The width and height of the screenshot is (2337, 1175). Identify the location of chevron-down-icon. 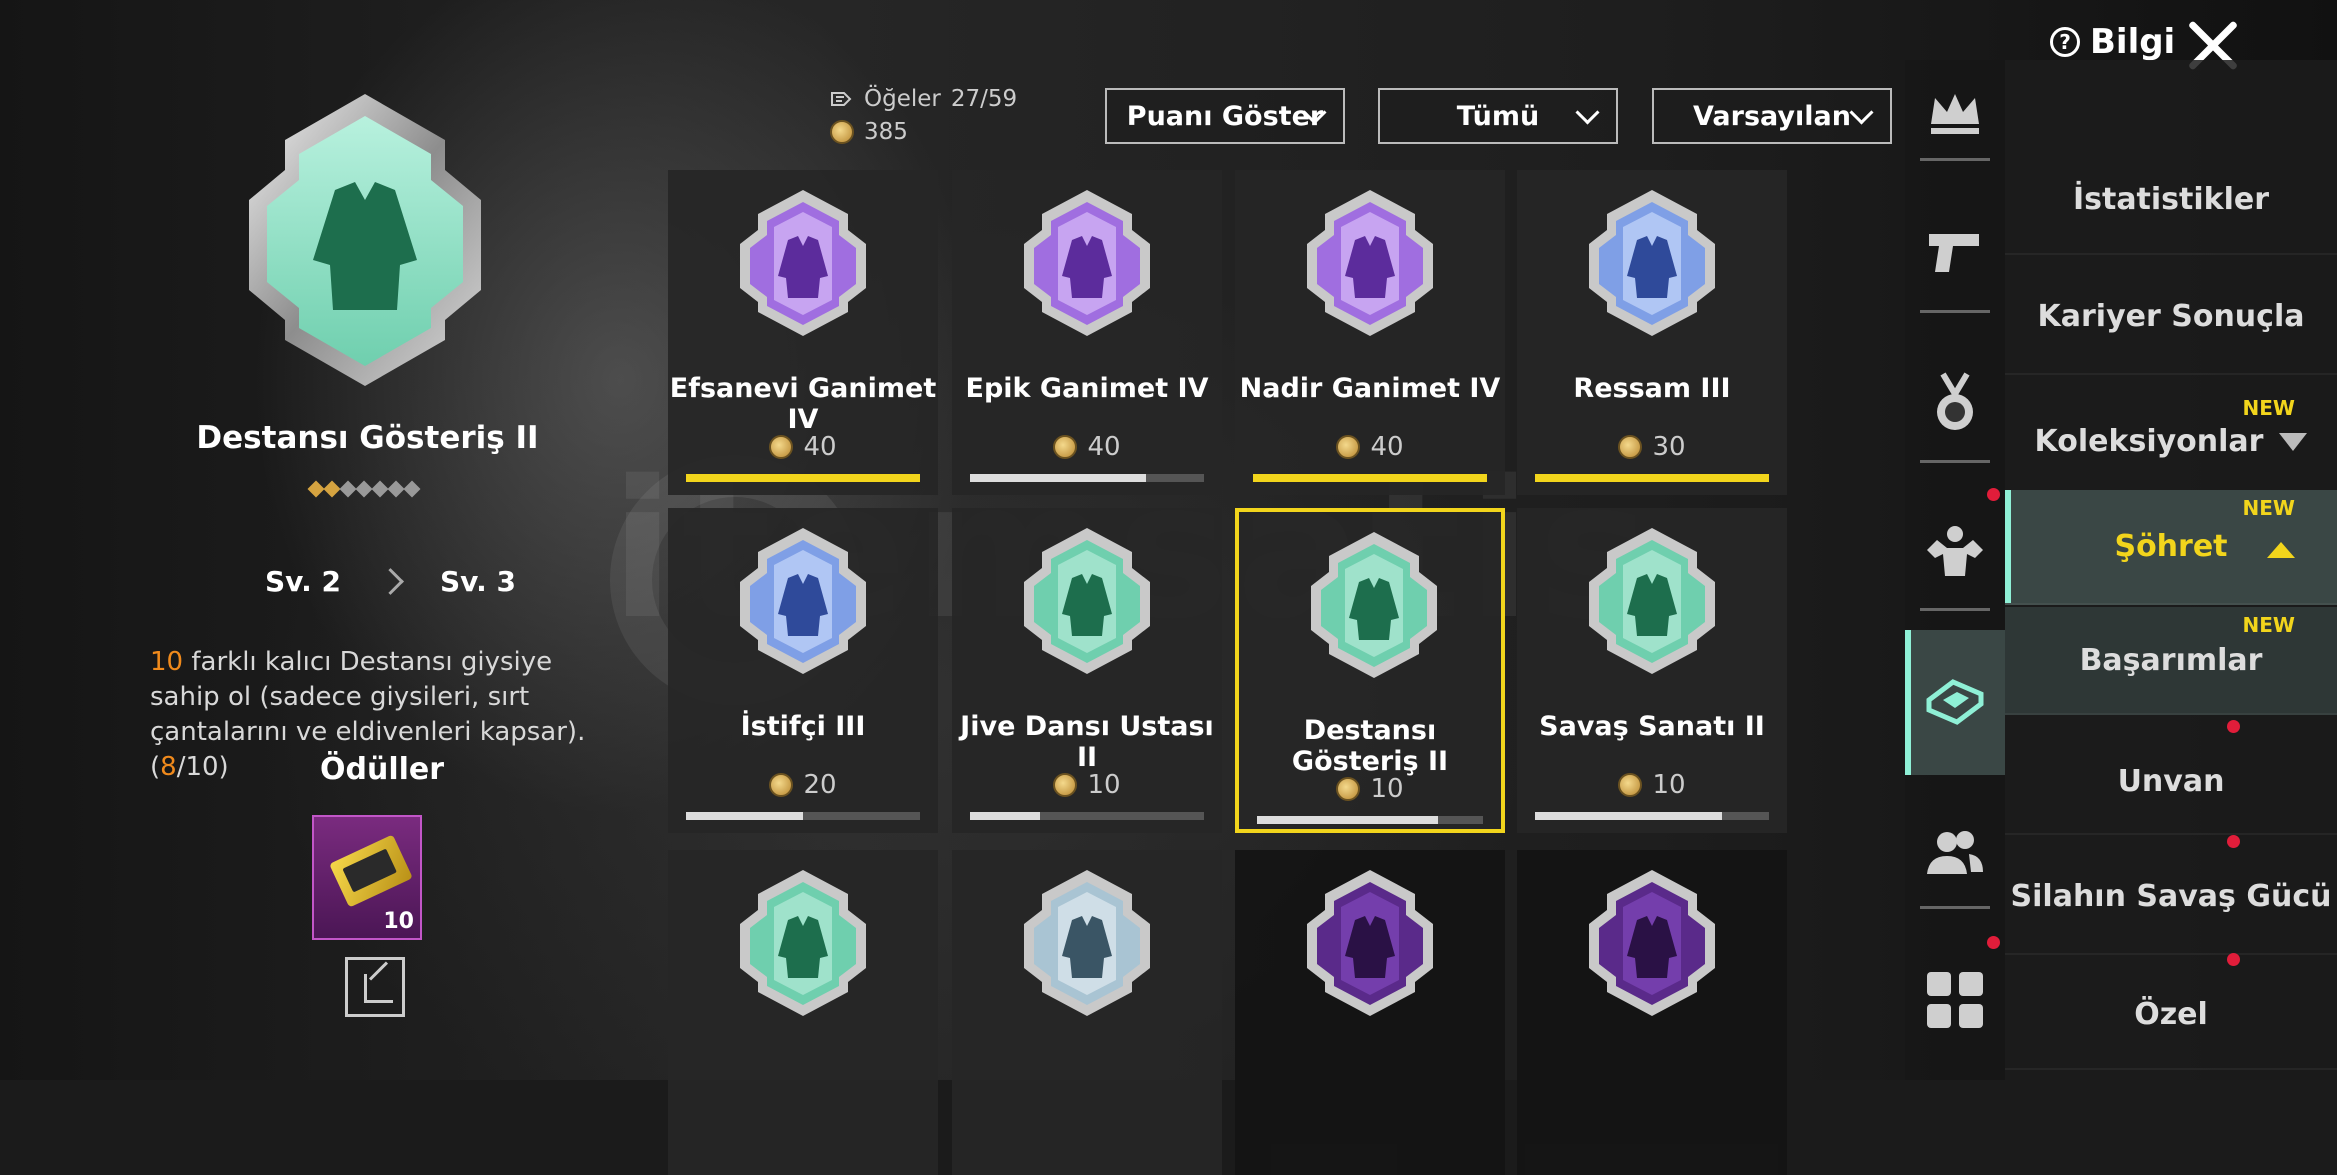
(1861, 112).